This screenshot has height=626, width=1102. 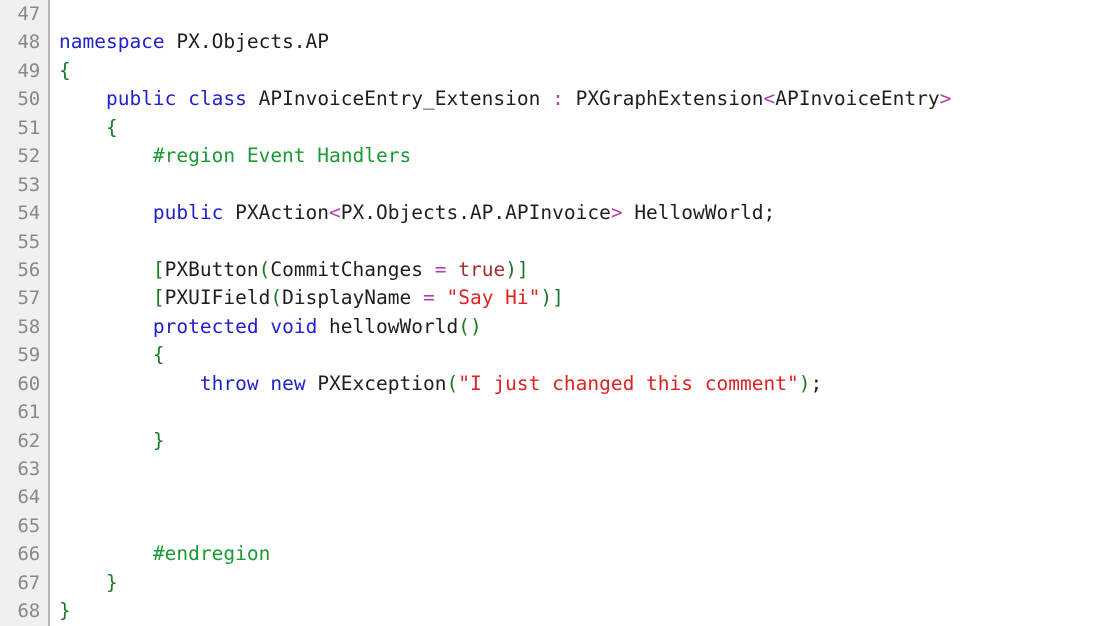 What do you see at coordinates (217, 99) in the screenshot?
I see `code-token: class` at bounding box center [217, 99].